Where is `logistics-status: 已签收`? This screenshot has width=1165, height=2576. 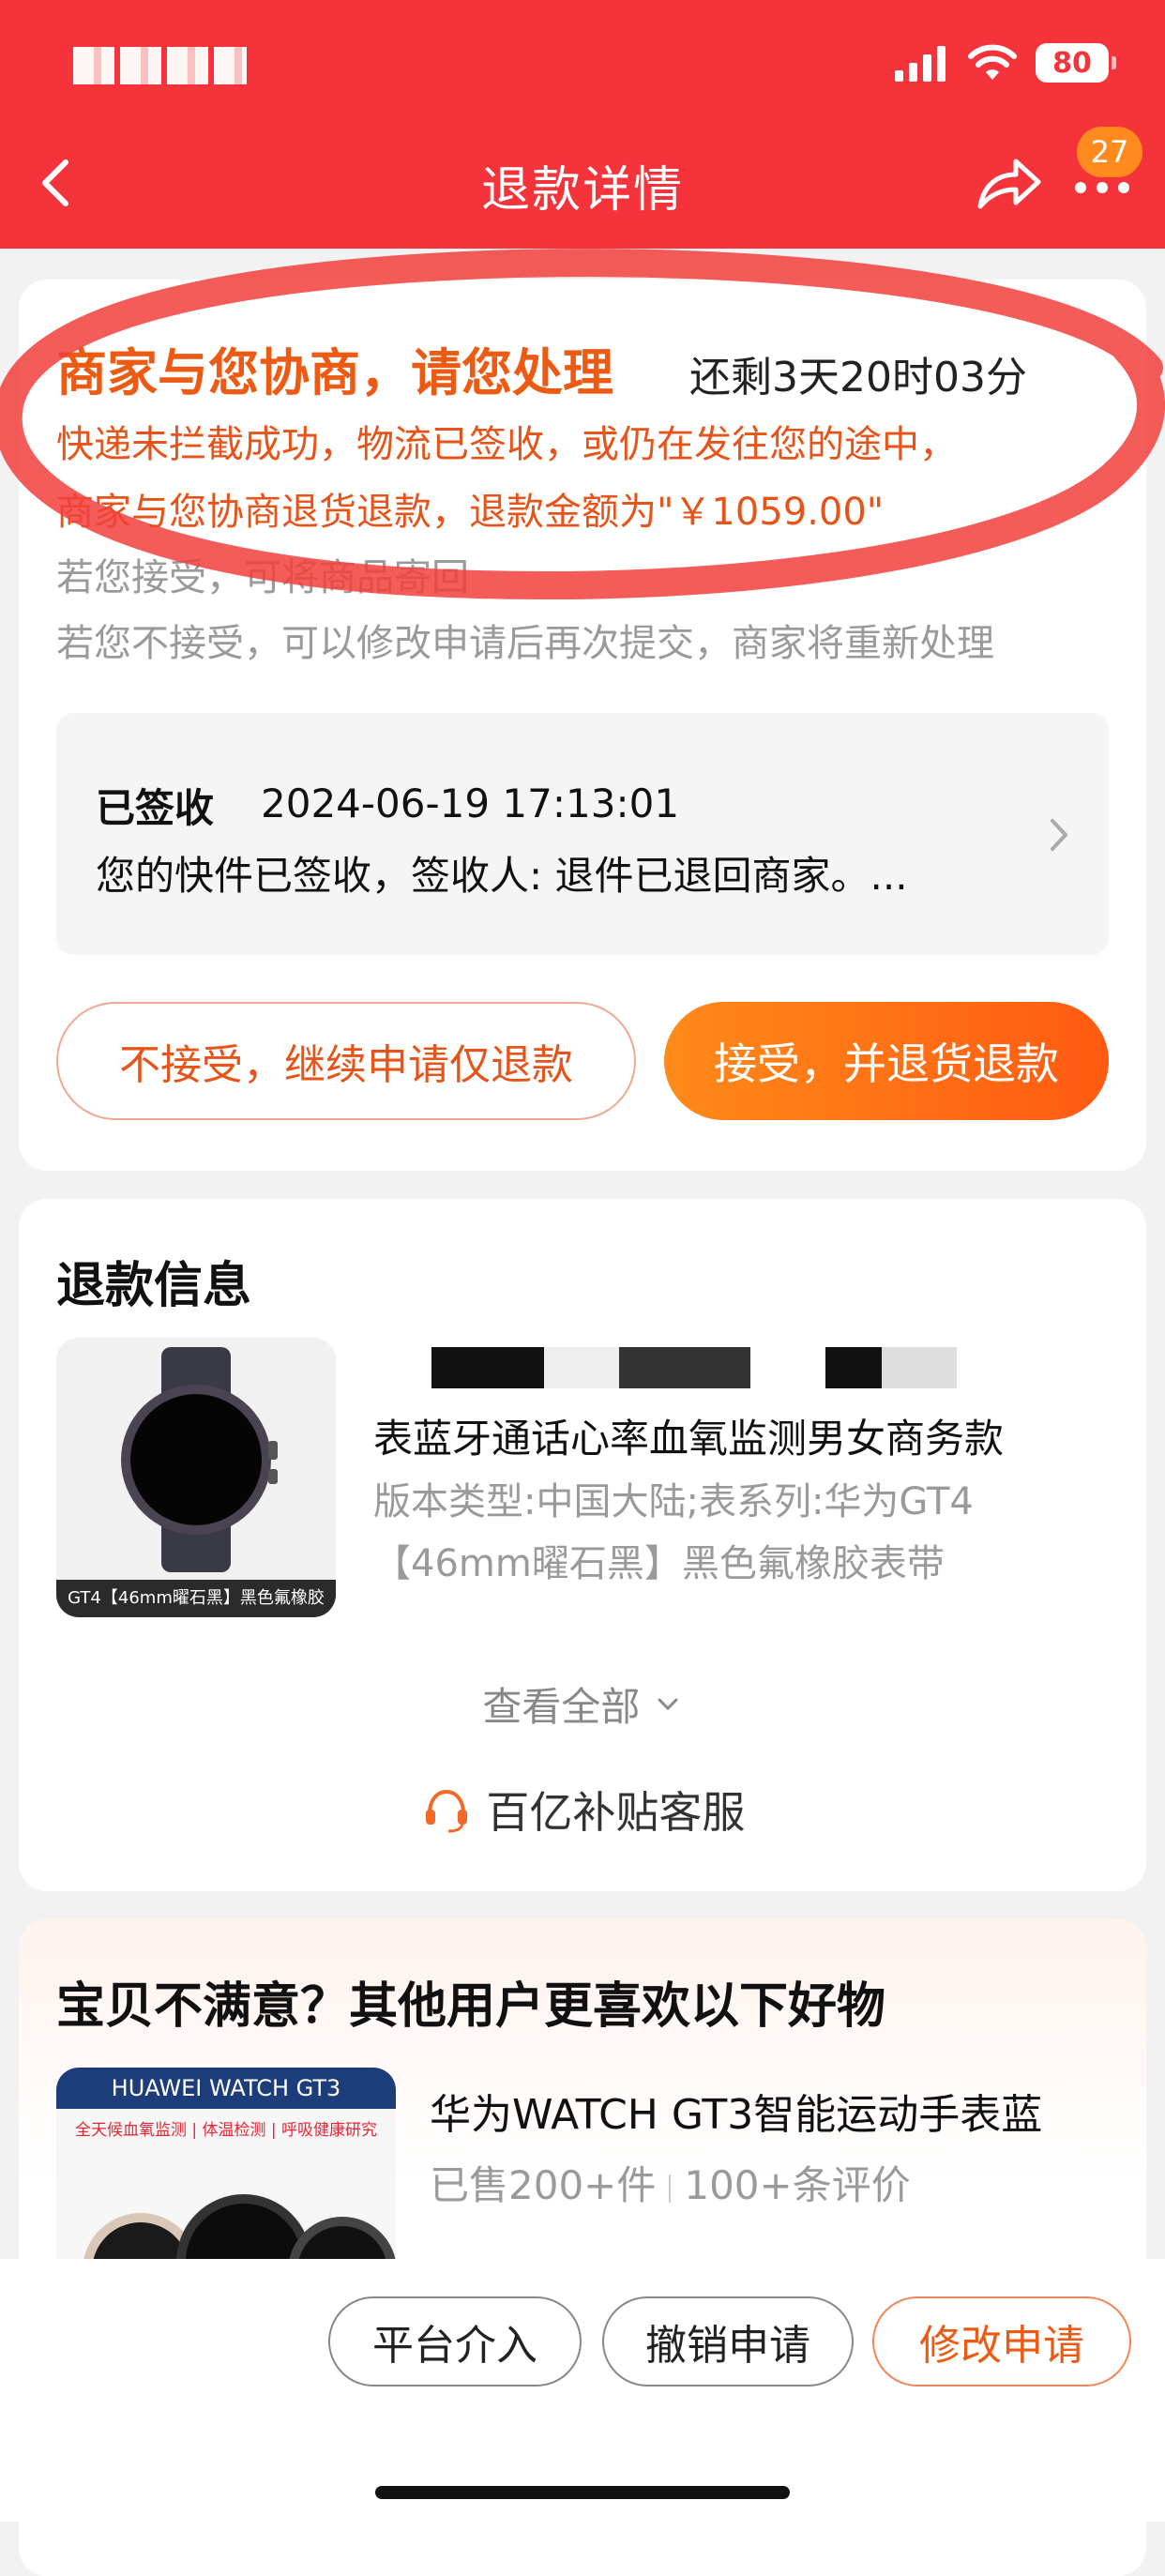 logistics-status: 已签收 is located at coordinates (155, 808).